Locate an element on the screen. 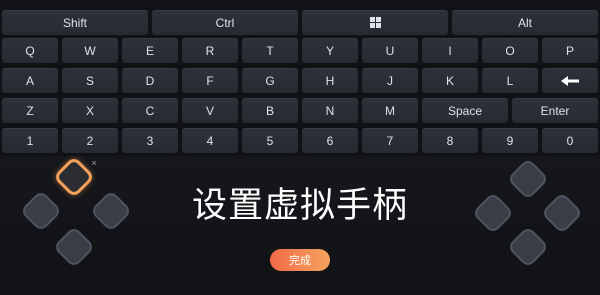  key-u: U is located at coordinates (390, 50).